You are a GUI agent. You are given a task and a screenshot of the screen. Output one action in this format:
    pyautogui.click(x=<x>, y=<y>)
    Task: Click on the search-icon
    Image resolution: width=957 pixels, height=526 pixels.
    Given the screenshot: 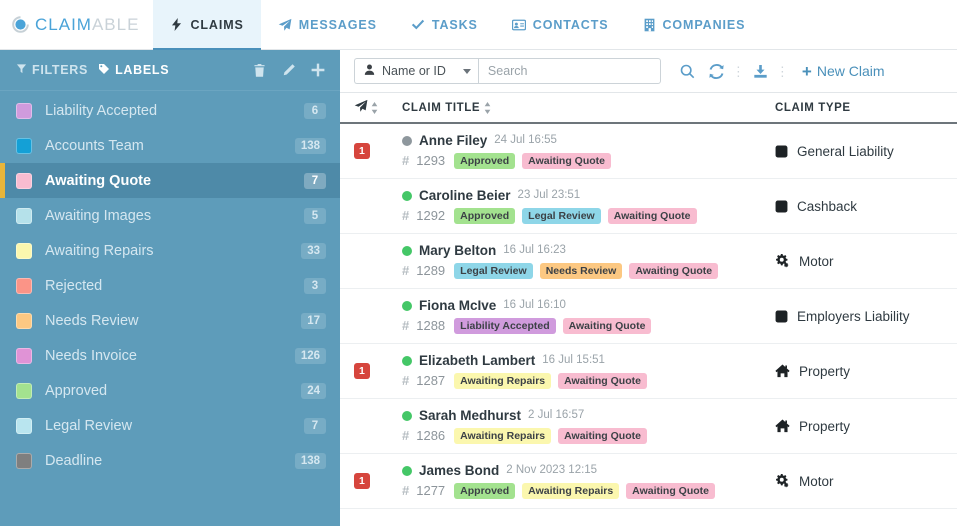 What is the action you would take?
    pyautogui.click(x=687, y=71)
    